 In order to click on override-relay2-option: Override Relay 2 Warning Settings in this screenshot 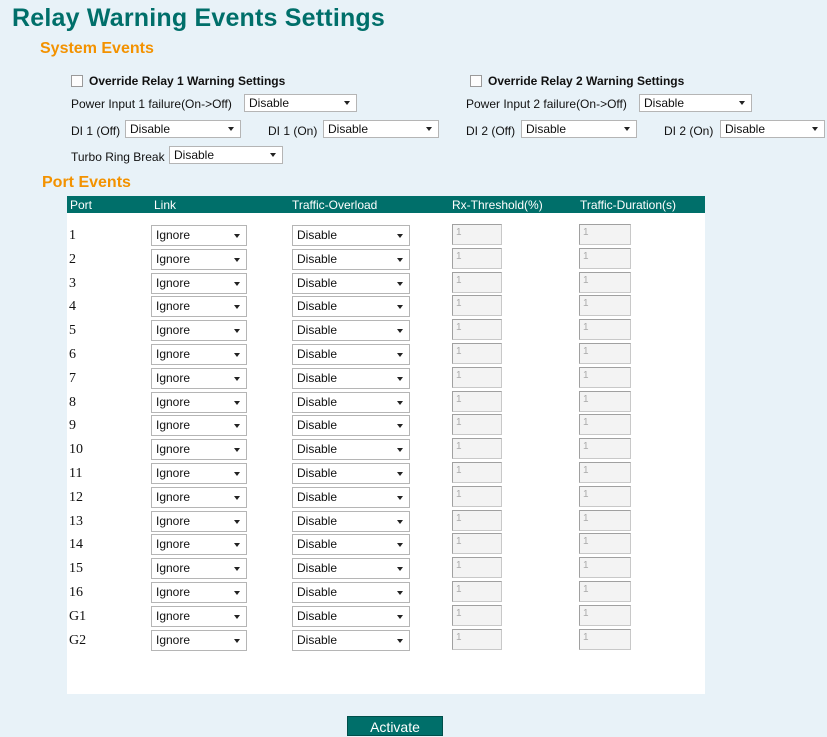, I will do `click(577, 81)`.